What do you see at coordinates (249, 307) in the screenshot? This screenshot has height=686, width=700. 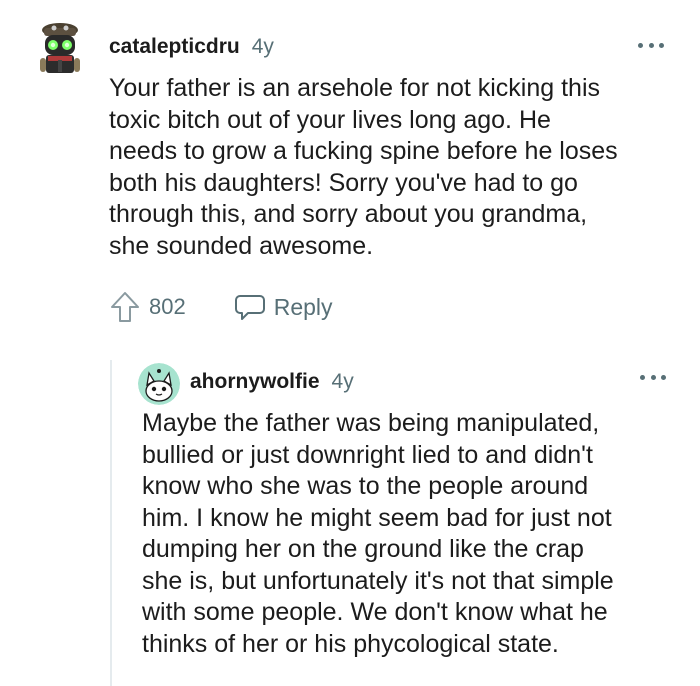 I see `speech-bubble-icon` at bounding box center [249, 307].